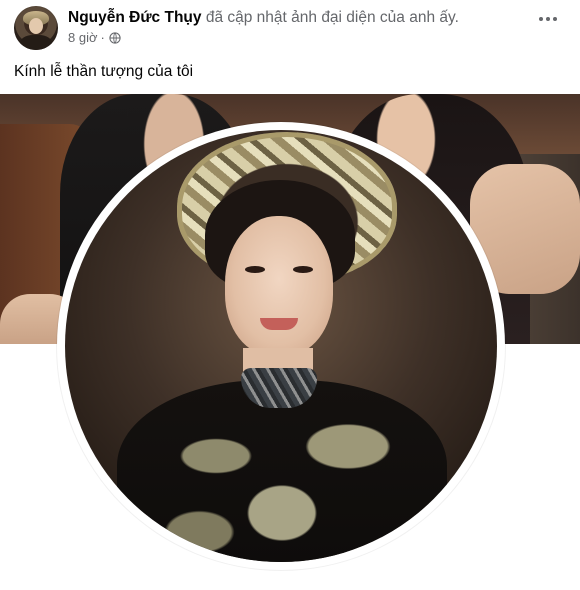 The width and height of the screenshot is (580, 590). I want to click on globe-icon, so click(115, 38).